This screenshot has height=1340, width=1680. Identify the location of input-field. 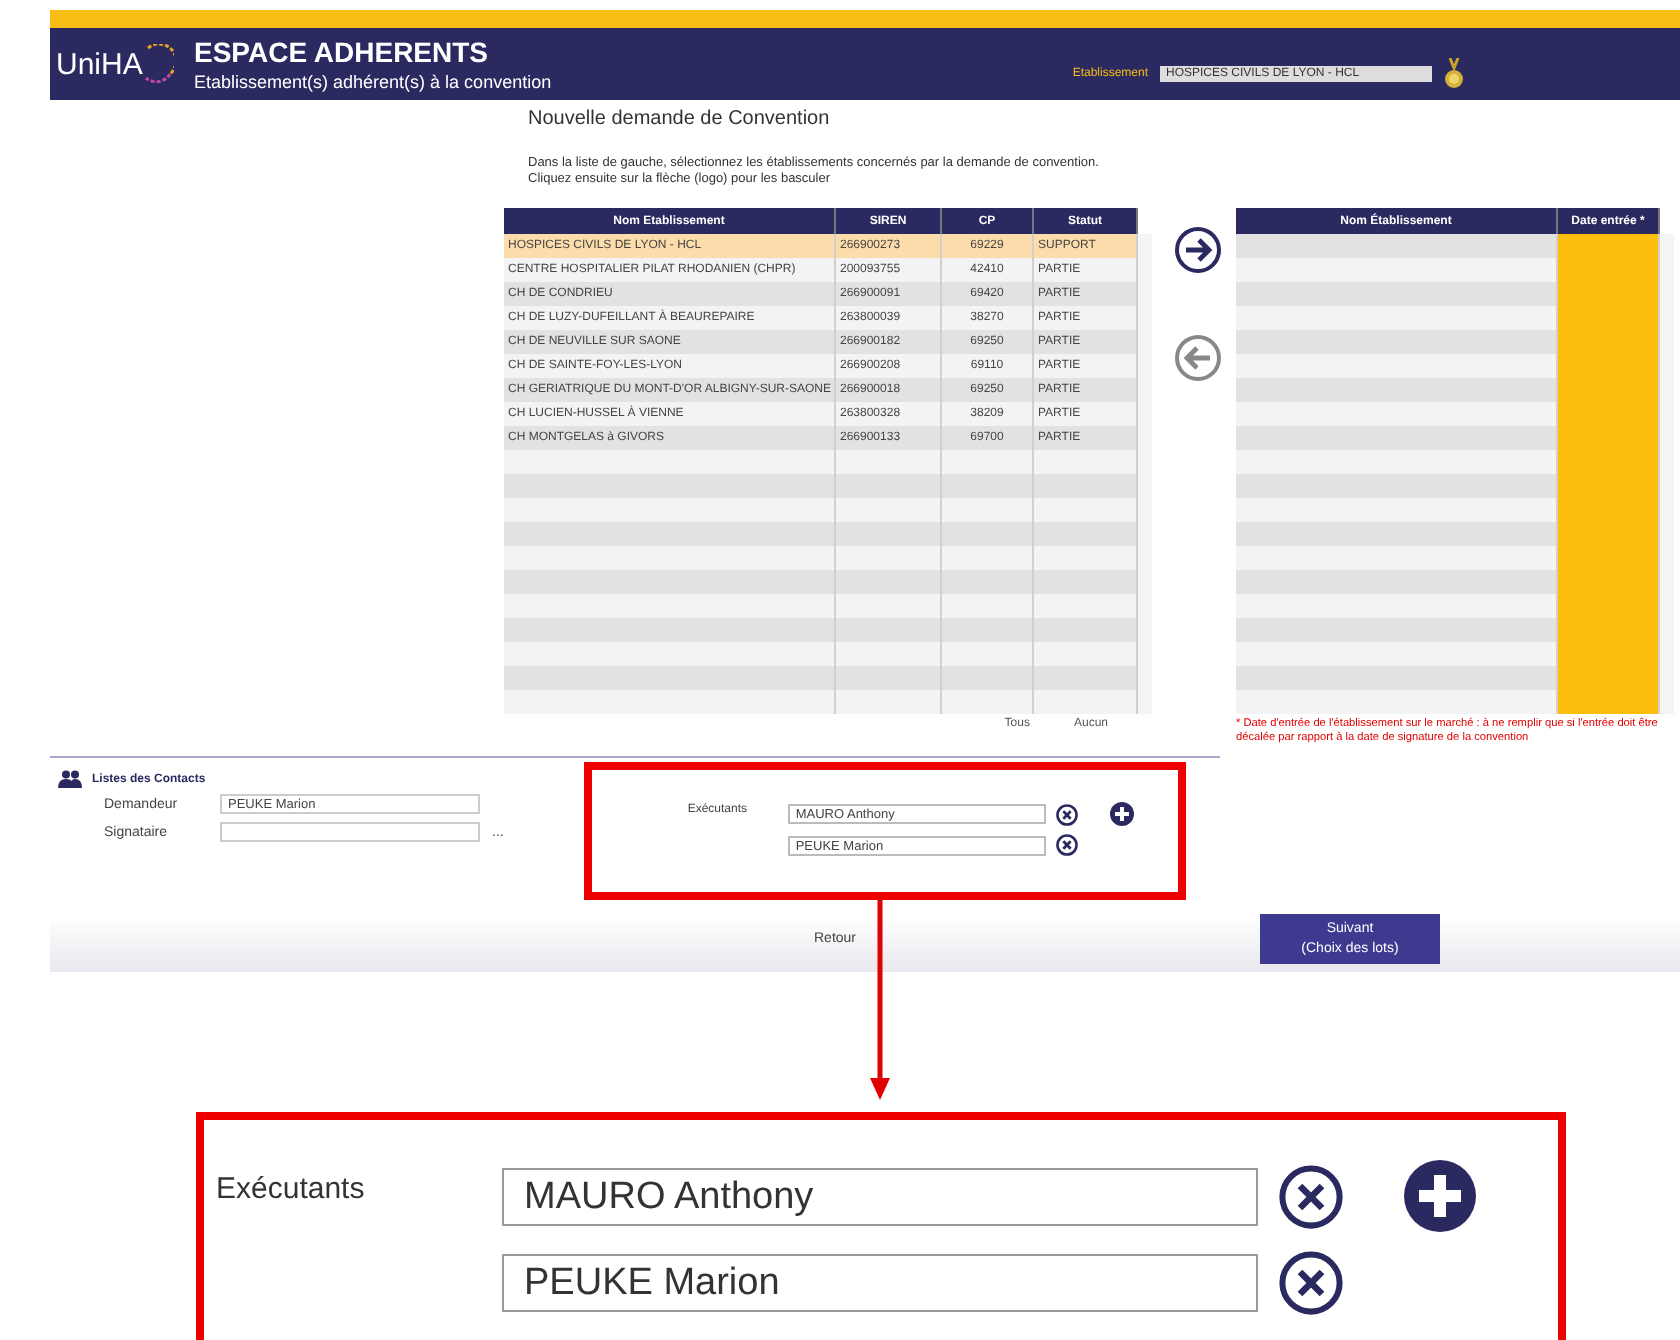
(350, 832).